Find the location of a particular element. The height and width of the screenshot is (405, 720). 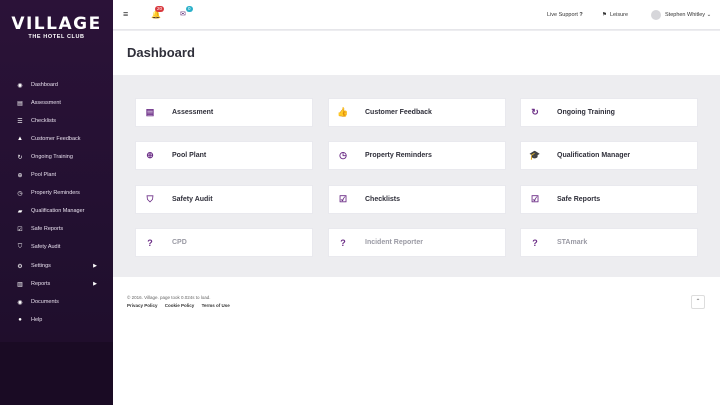

tile-label: Safety Audit is located at coordinates (192, 199).